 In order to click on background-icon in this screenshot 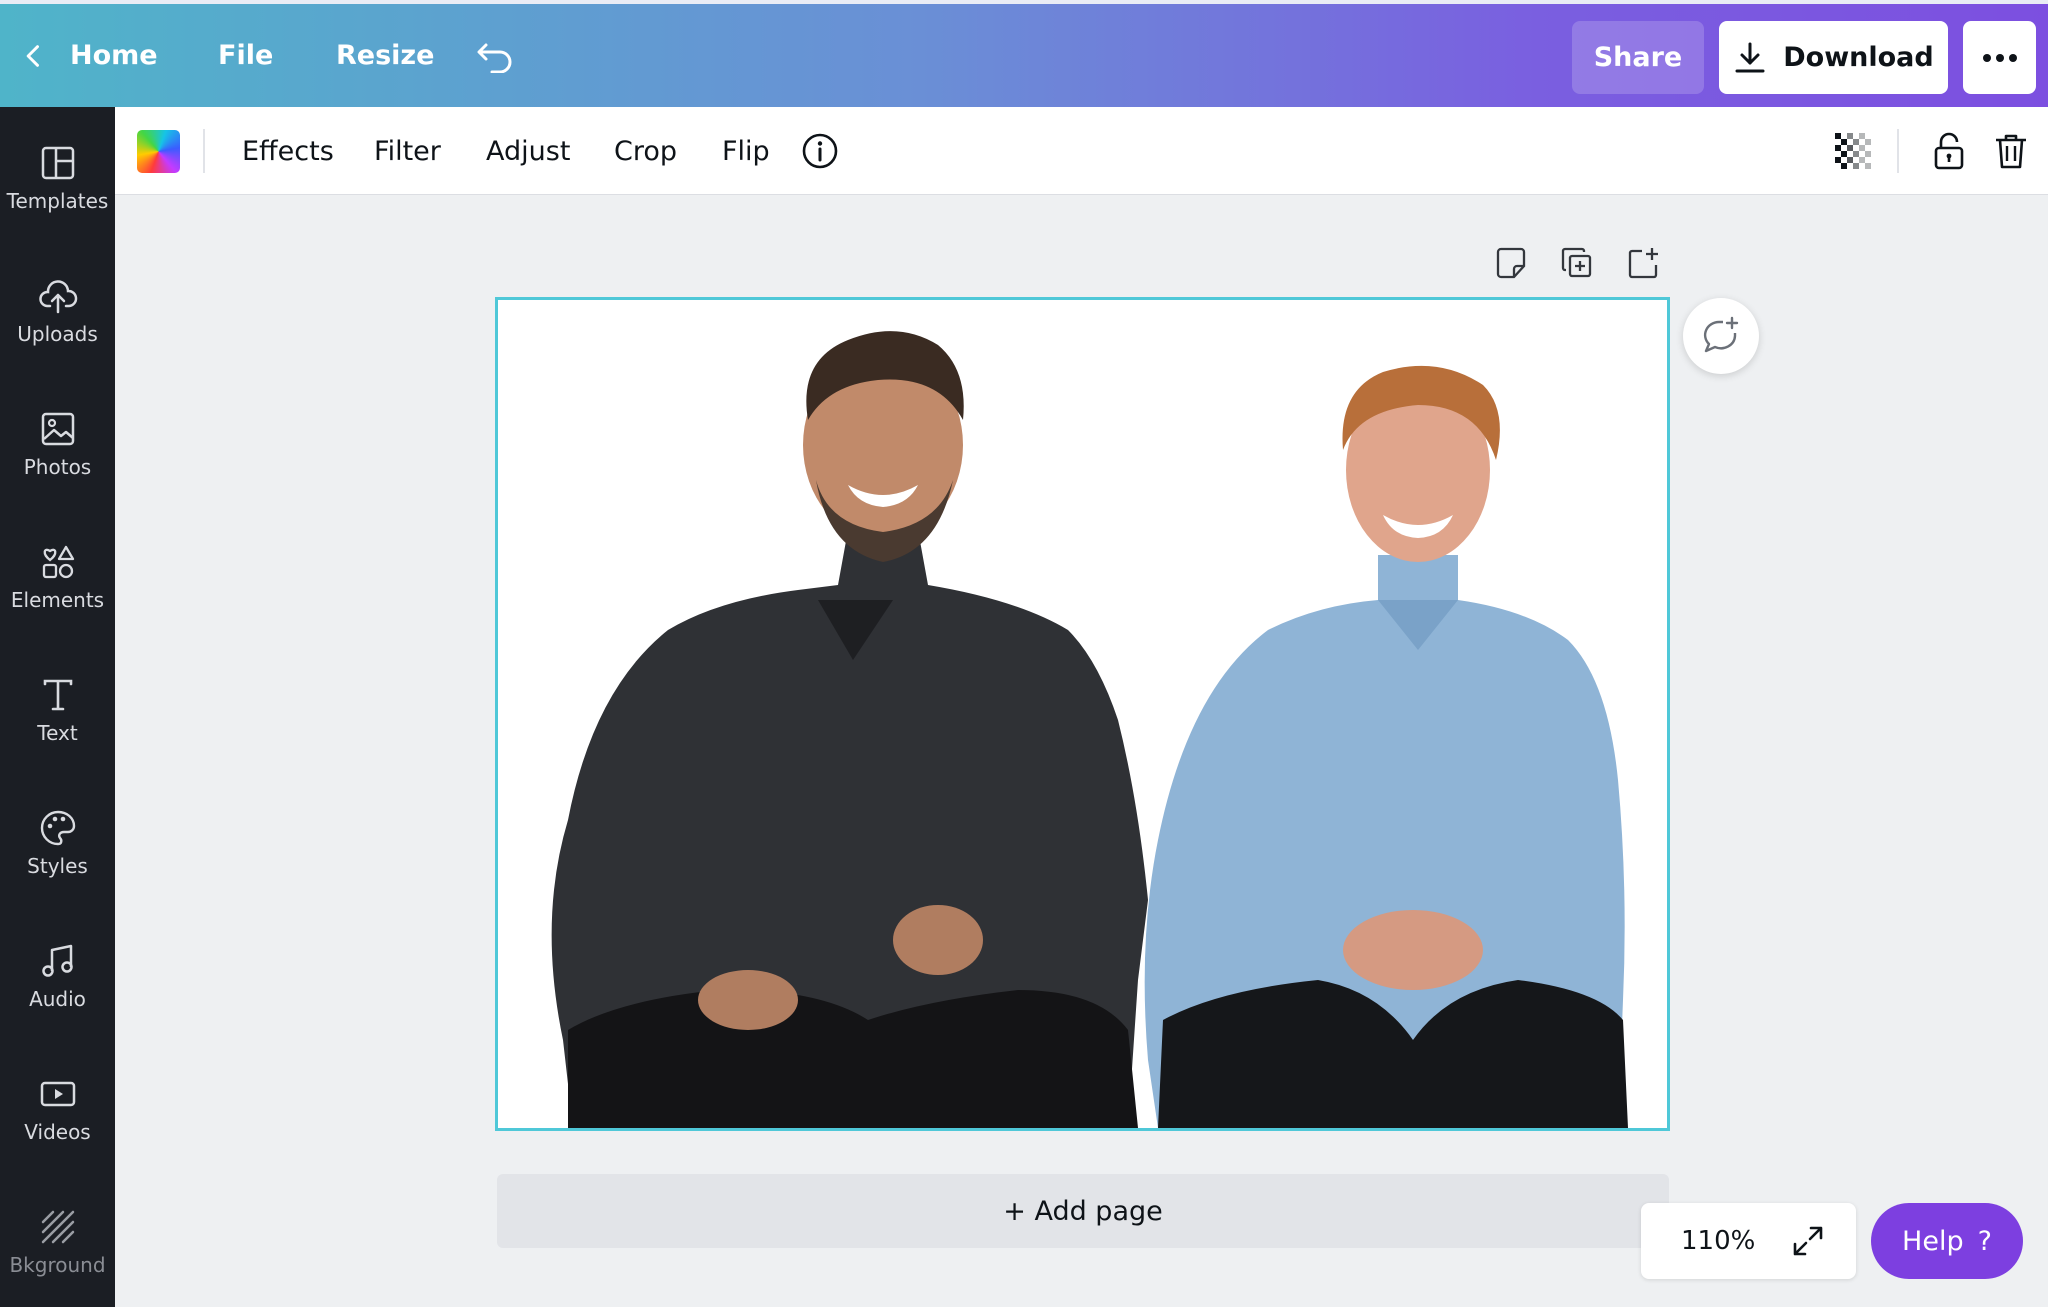, I will do `click(57, 1227)`.